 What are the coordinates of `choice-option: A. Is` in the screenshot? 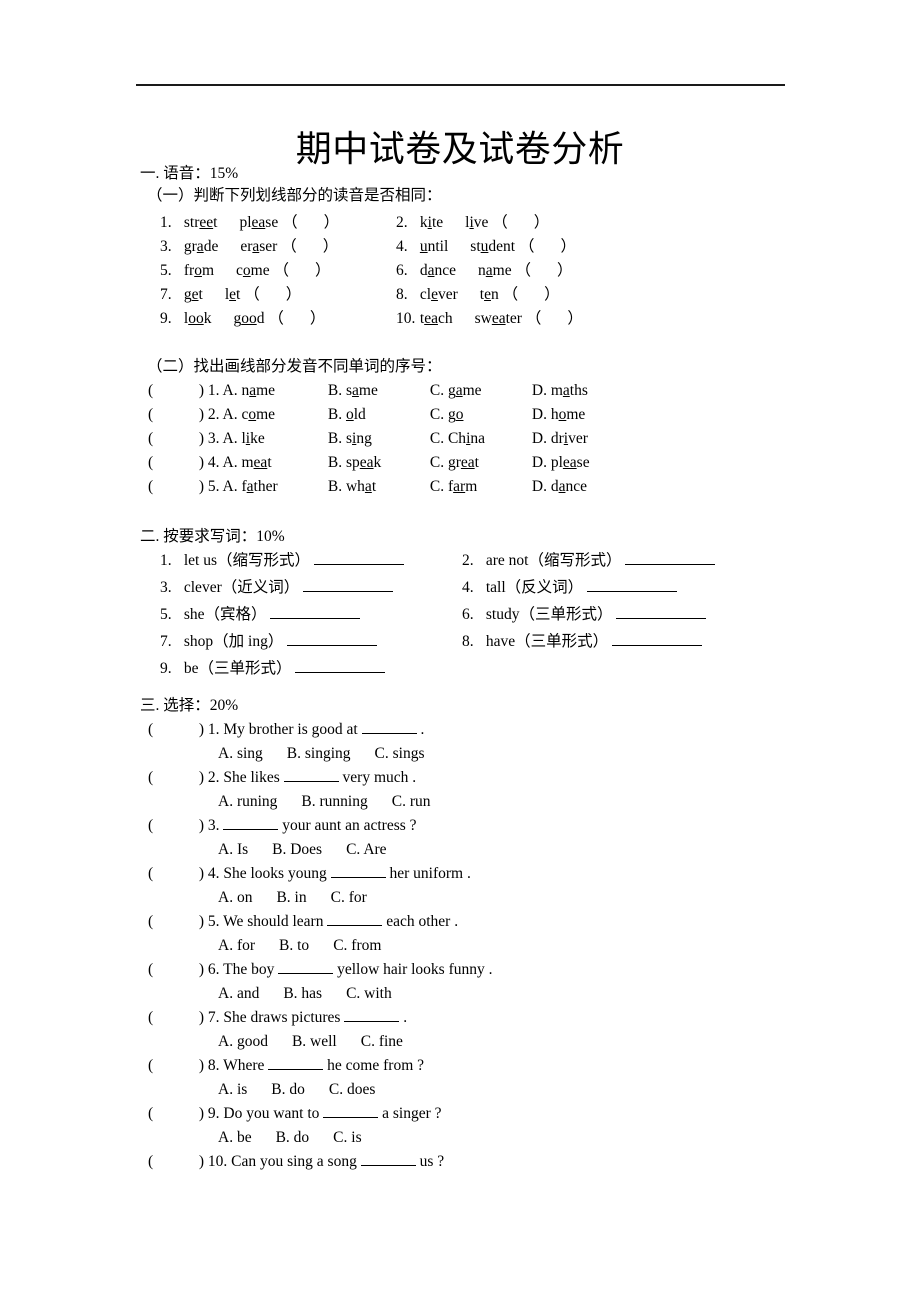 It's located at (233, 850).